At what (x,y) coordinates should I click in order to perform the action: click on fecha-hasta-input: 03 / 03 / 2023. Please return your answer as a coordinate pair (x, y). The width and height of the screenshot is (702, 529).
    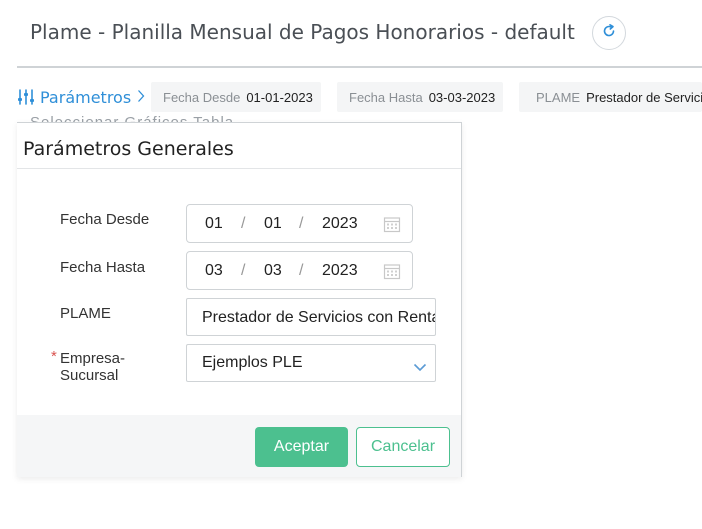
    Looking at the image, I should click on (299, 270).